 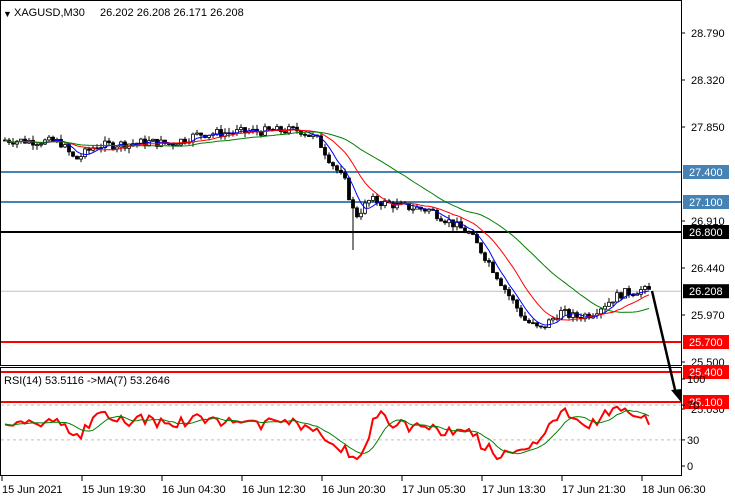 What do you see at coordinates (327, 432) in the screenshot?
I see `rsi-ma-line` at bounding box center [327, 432].